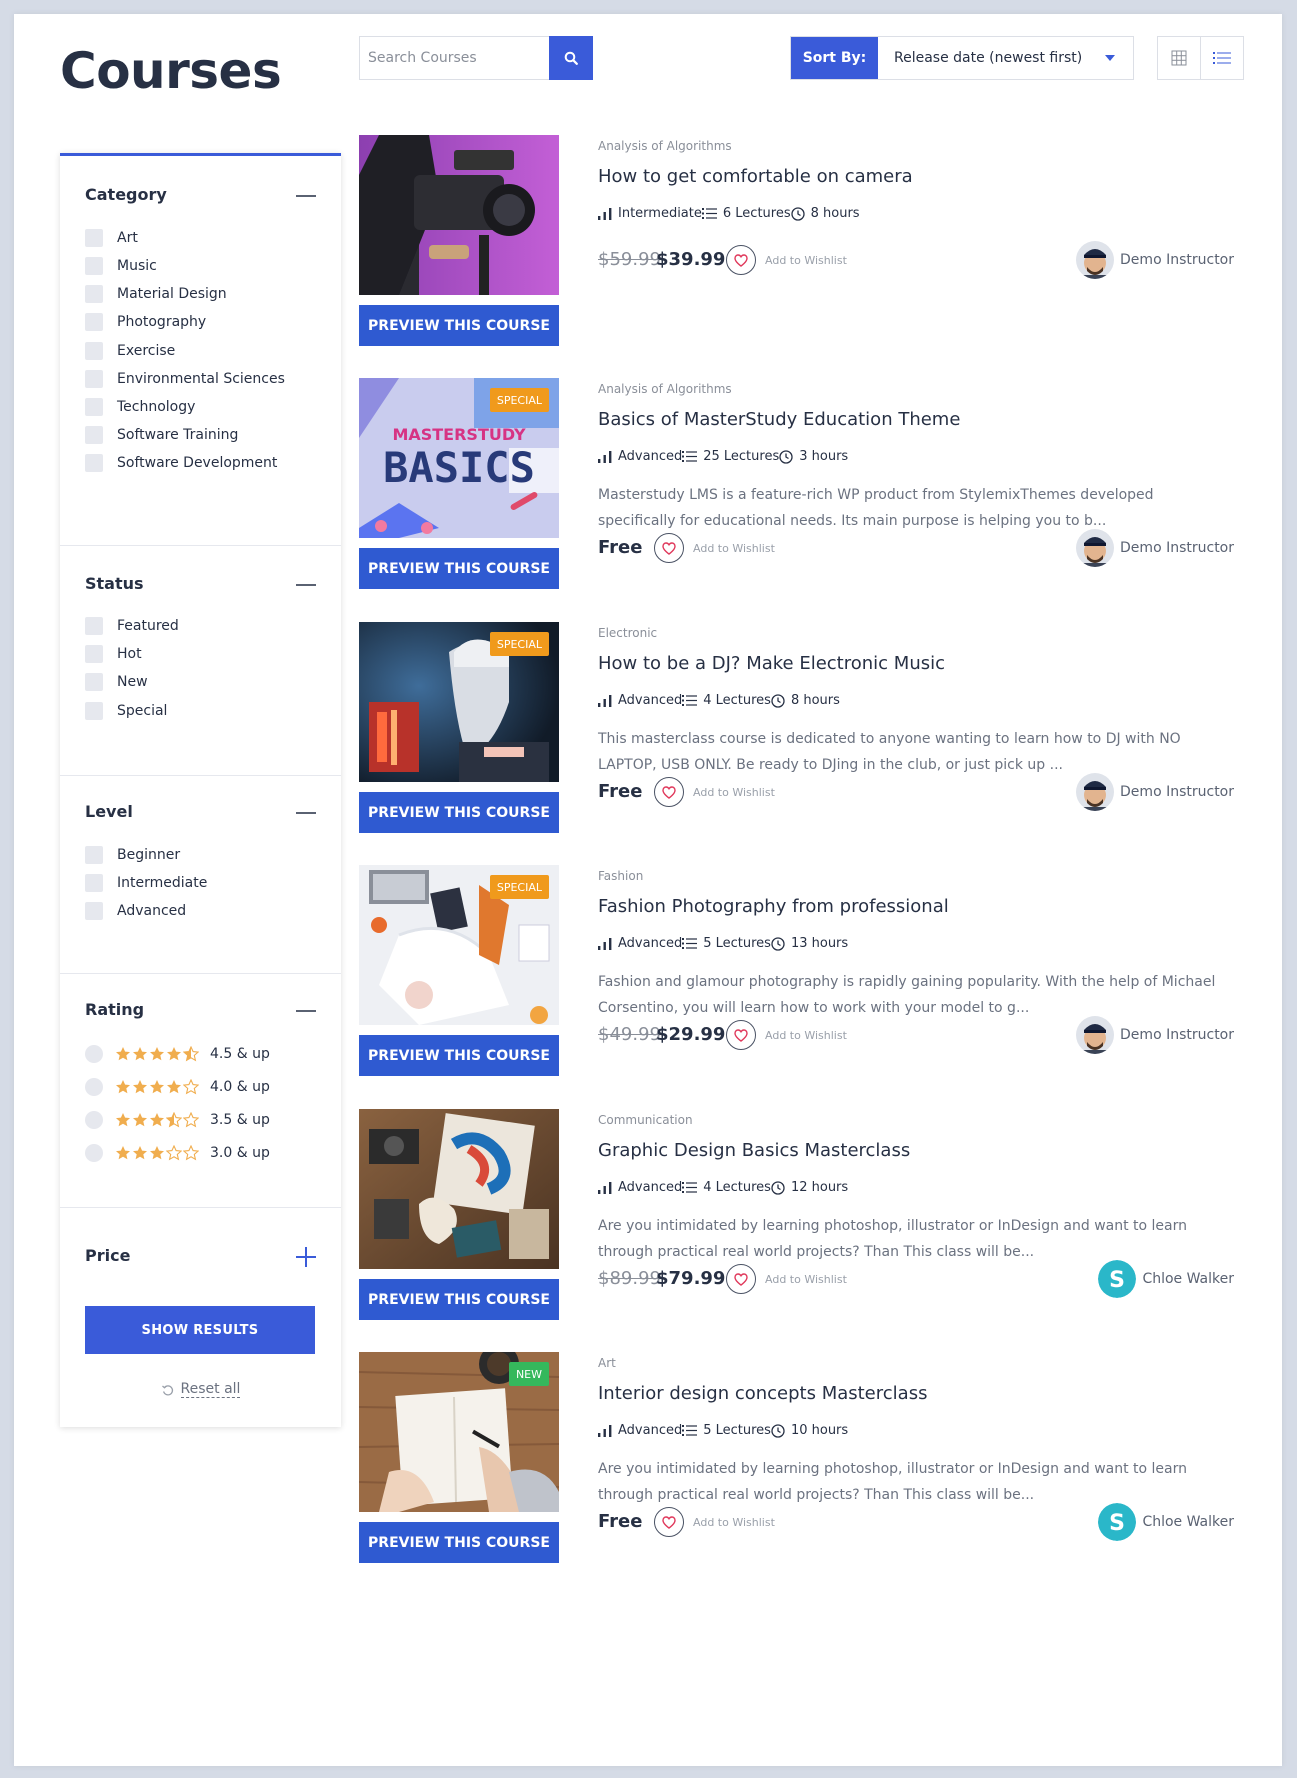  Describe the element at coordinates (161, 435) in the screenshot. I see `filter-option: Software Training` at that location.